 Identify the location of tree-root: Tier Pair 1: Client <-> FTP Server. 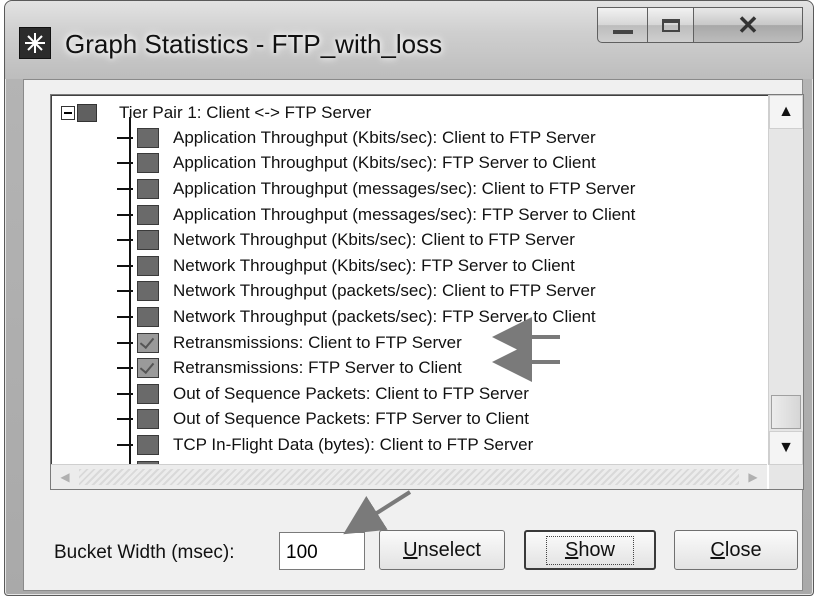
(216, 113).